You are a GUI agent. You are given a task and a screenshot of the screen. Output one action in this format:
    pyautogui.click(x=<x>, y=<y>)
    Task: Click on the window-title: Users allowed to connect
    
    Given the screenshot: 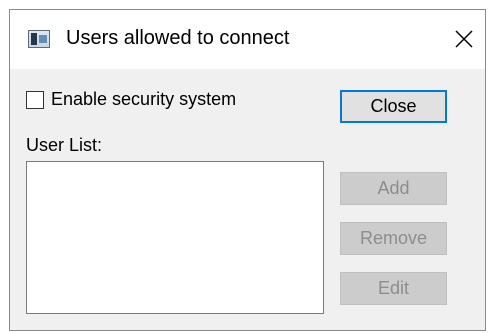 What is the action you would take?
    pyautogui.click(x=178, y=38)
    